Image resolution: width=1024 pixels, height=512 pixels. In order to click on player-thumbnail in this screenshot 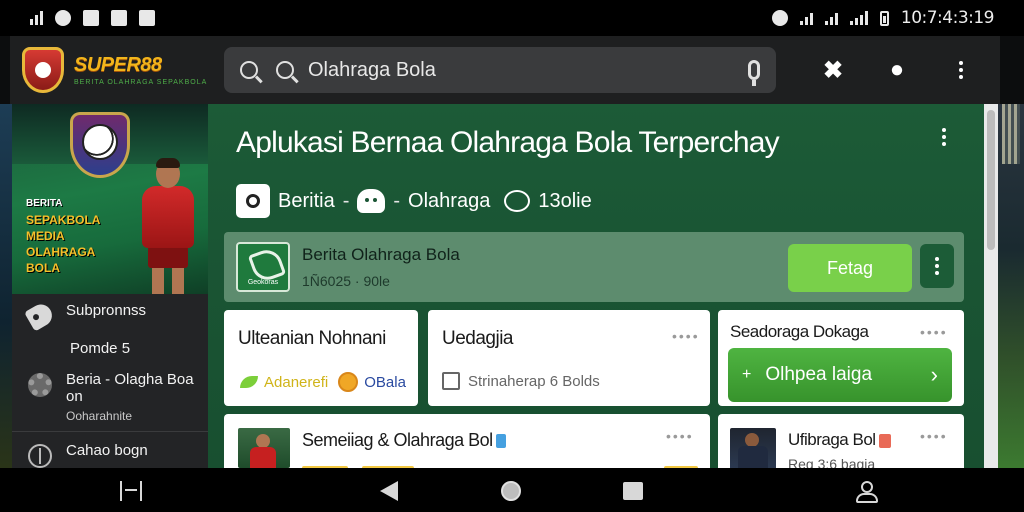, I will do `click(753, 448)`.